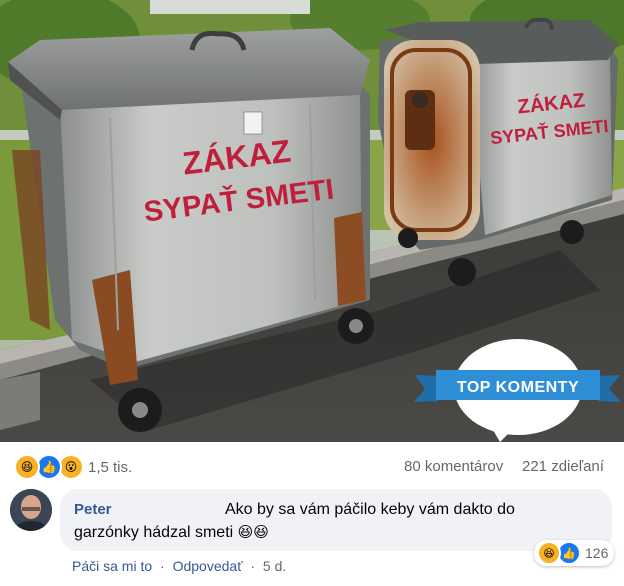  Describe the element at coordinates (253, 532) in the screenshot. I see `laughing-emoji-icon: 😆😆` at that location.